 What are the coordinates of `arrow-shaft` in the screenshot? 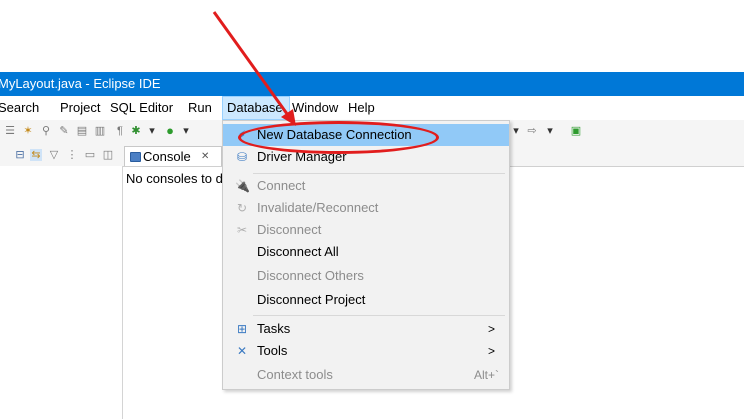 It's located at (252, 65).